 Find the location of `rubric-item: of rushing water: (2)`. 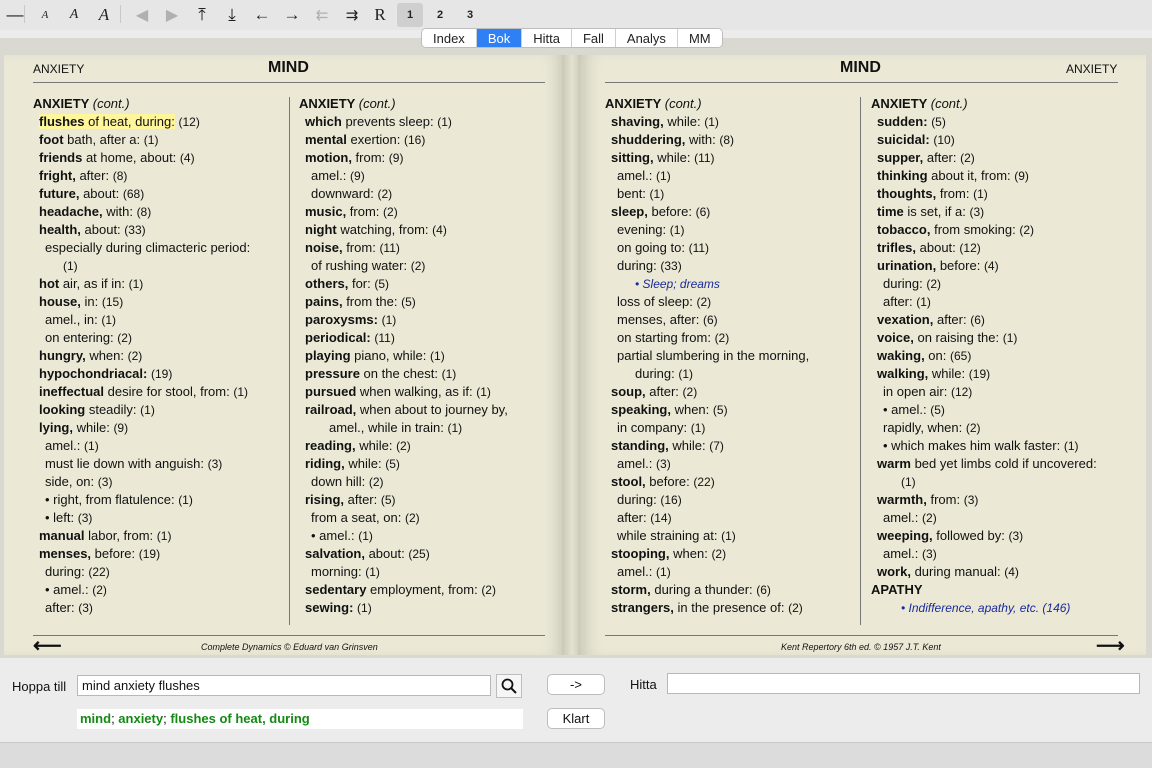

rubric-item: of rushing water: (2) is located at coordinates (424, 266).